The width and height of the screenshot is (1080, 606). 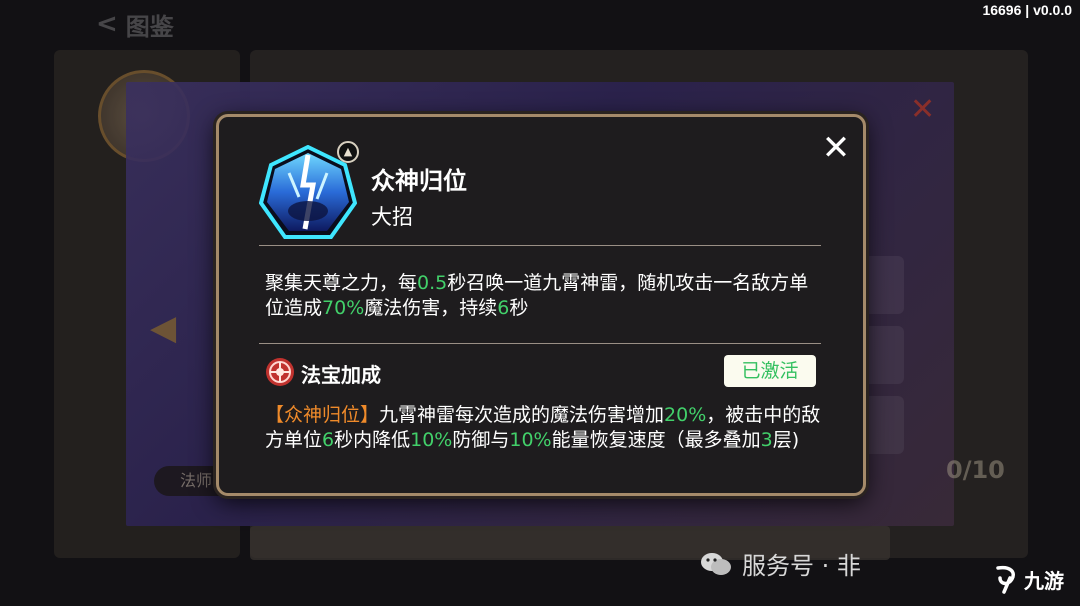 What do you see at coordinates (770, 371) in the screenshot?
I see `status-badge: 已激活` at bounding box center [770, 371].